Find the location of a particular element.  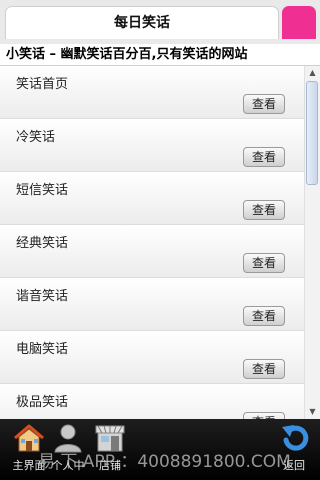

nav-back-label: 返回 is located at coordinates (294, 465).